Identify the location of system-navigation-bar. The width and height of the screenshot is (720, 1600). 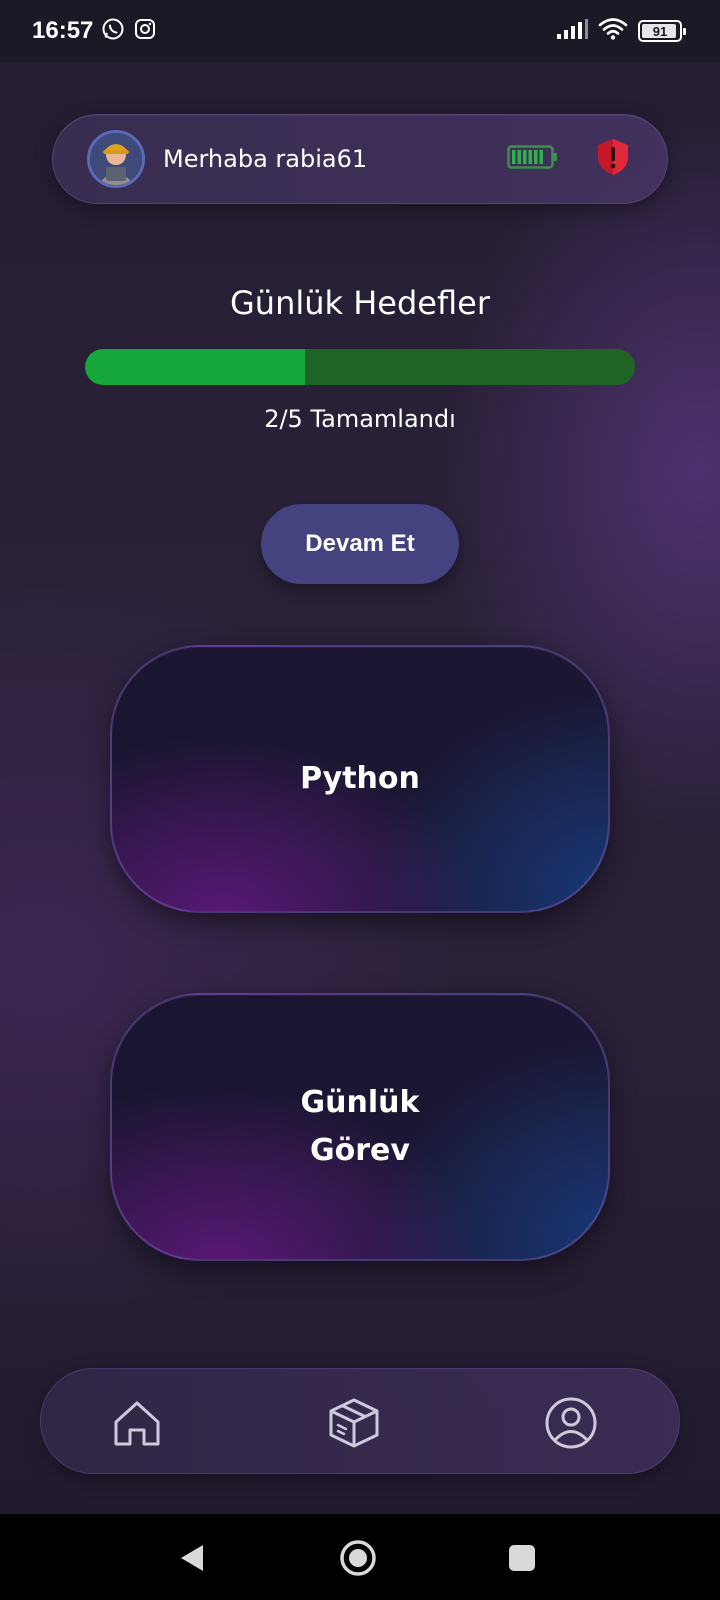
(360, 1557).